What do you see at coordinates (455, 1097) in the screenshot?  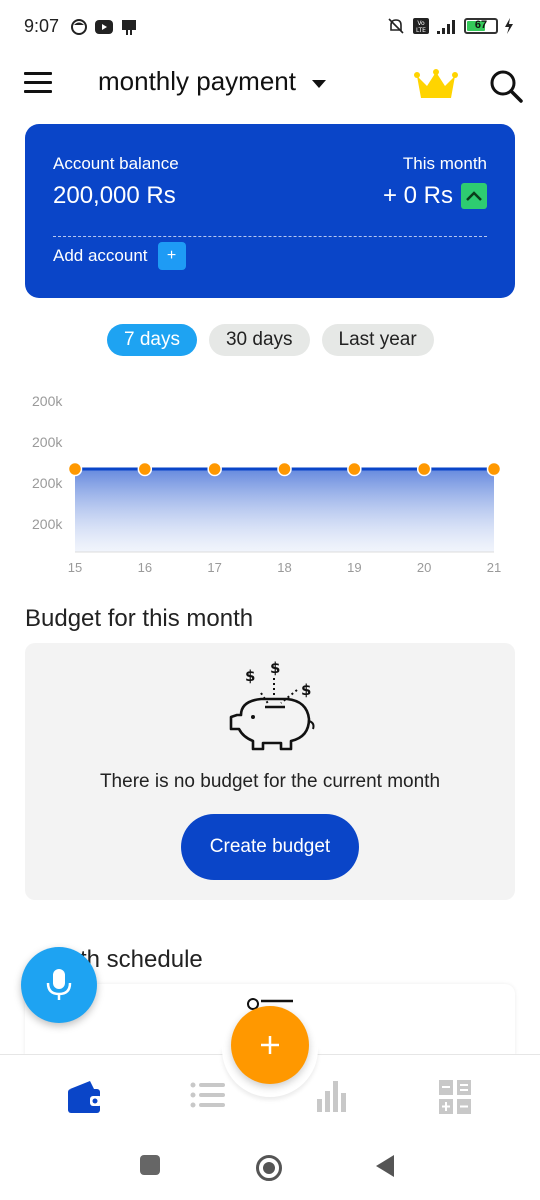 I see `calculator-icon` at bounding box center [455, 1097].